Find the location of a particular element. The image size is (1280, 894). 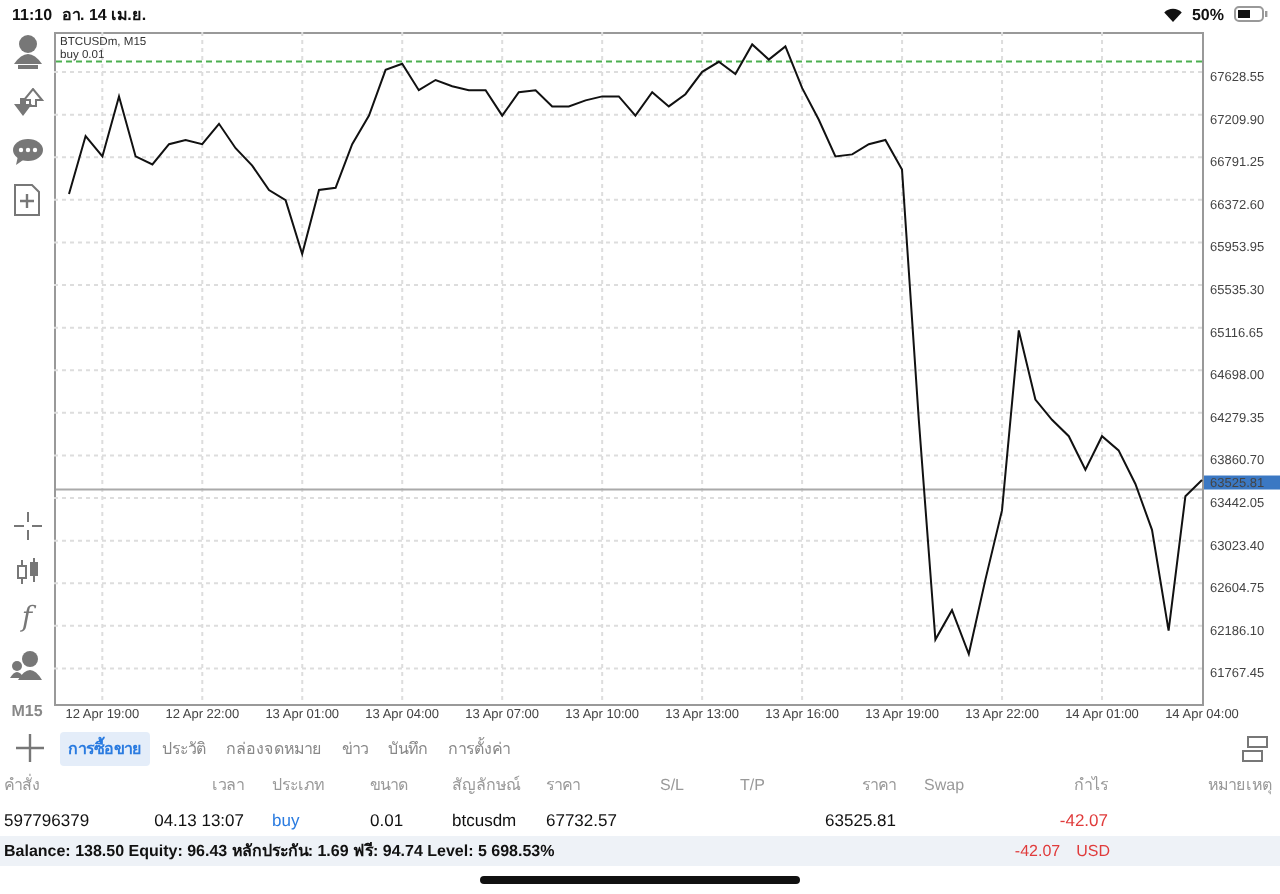

arrows-icon is located at coordinates (27, 104).